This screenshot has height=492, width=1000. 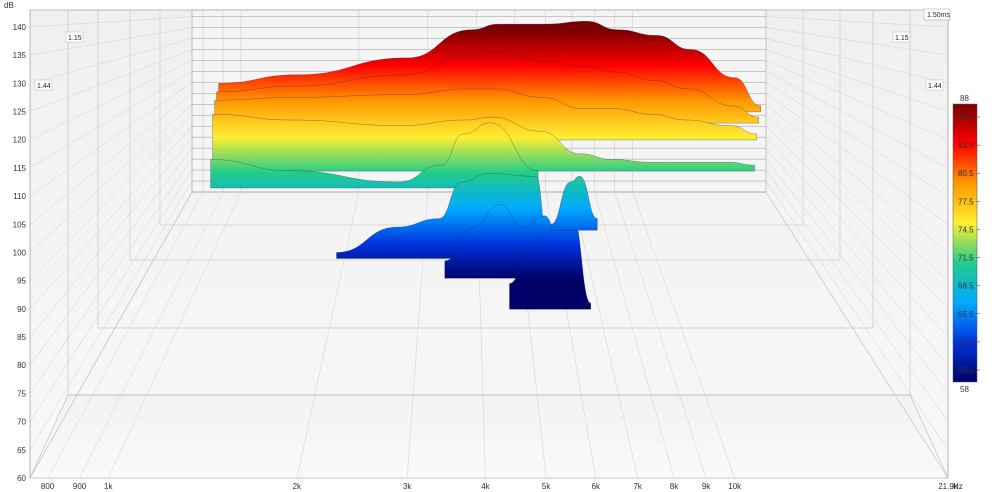 What do you see at coordinates (44, 86) in the screenshot?
I see `depth-label-front-left: 1.44` at bounding box center [44, 86].